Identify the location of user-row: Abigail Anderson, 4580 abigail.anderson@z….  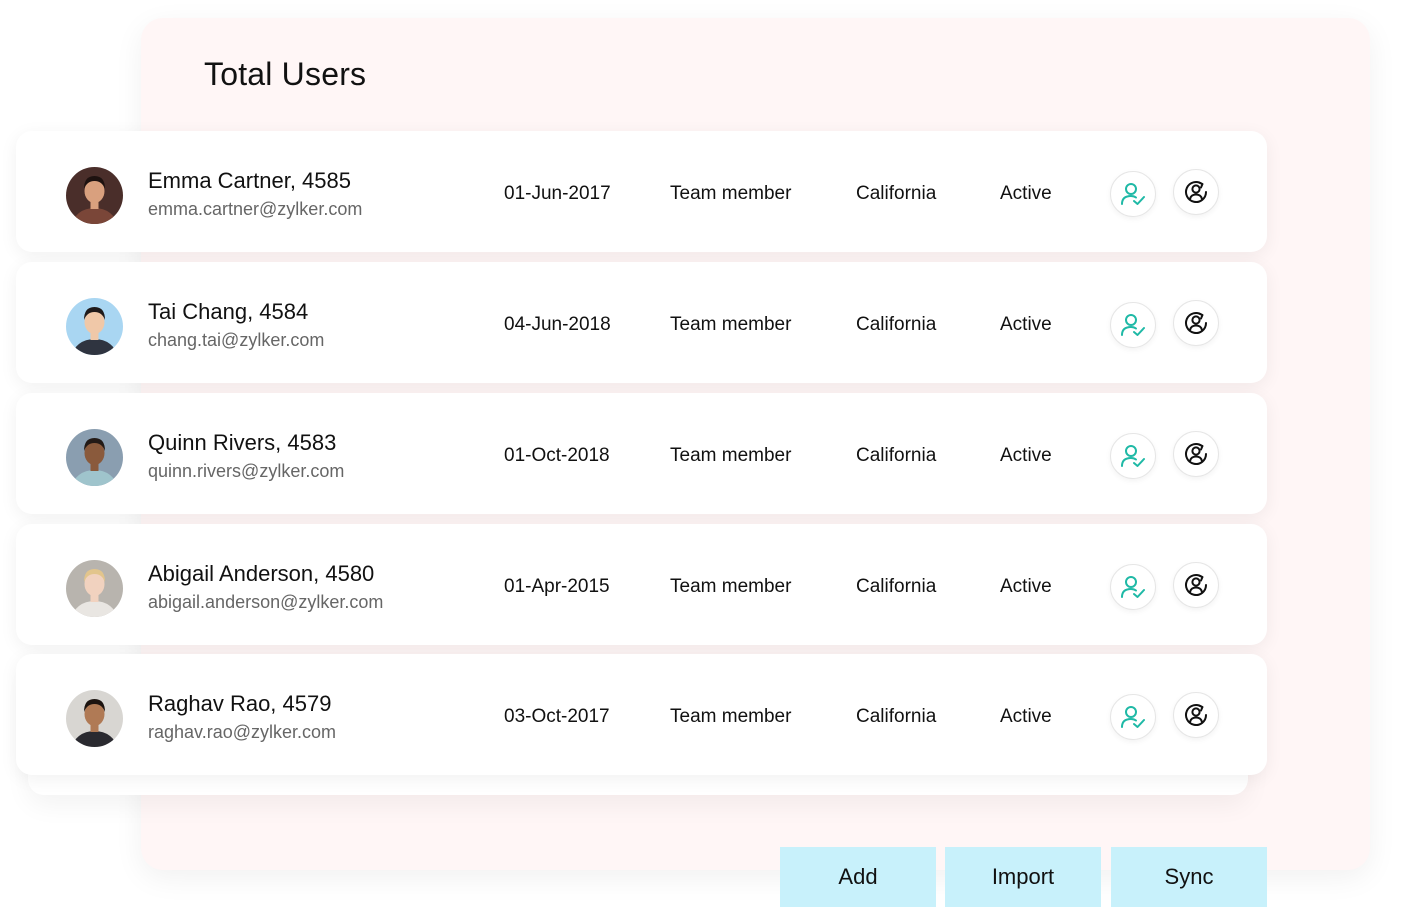
(641, 584).